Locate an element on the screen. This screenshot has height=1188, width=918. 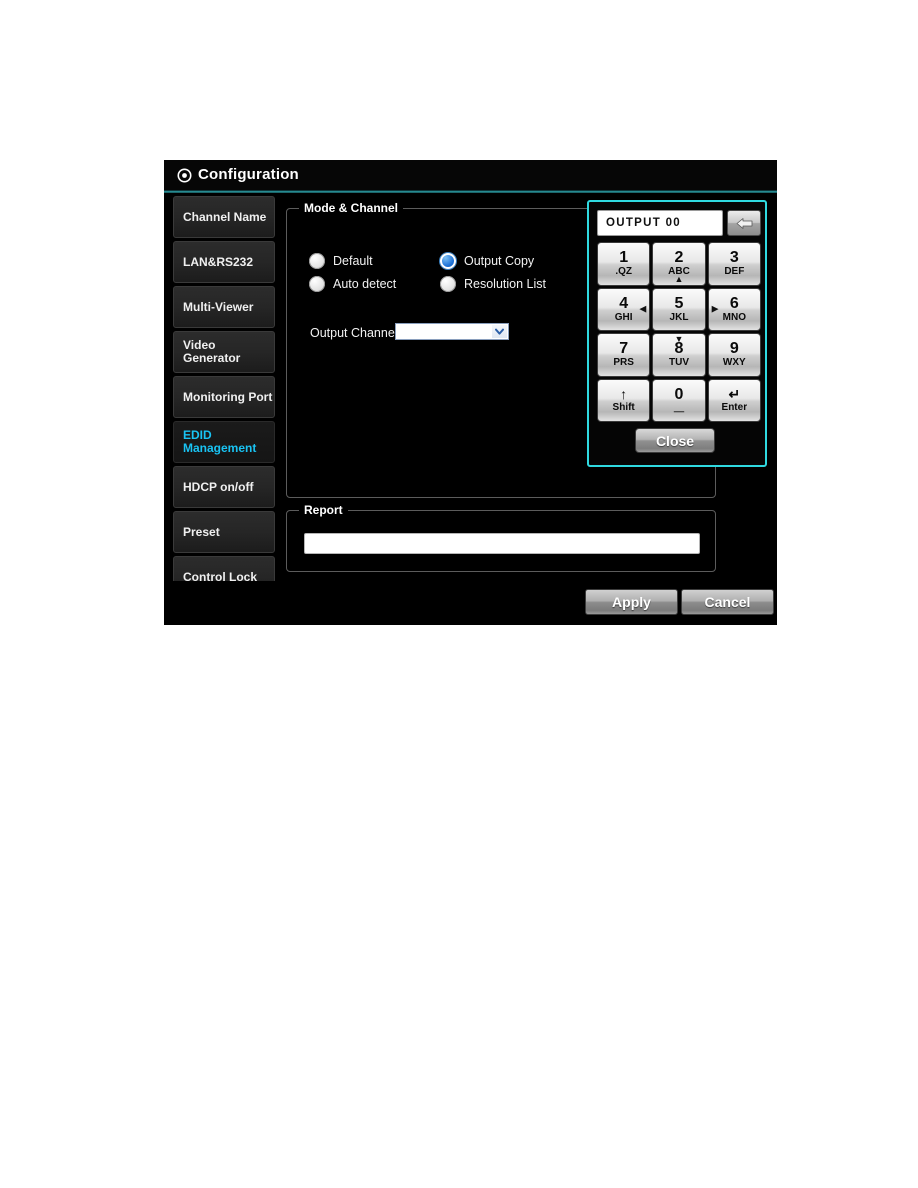
backspace-button is located at coordinates (744, 223).